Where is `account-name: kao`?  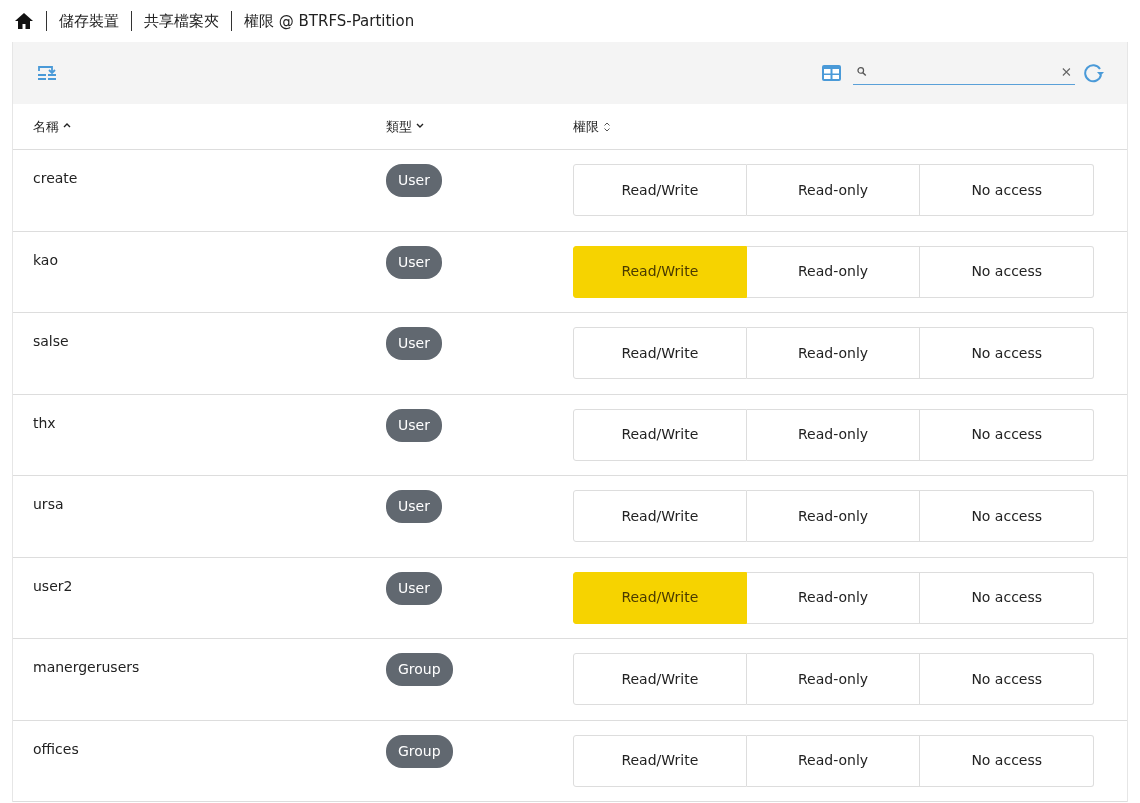 account-name: kao is located at coordinates (45, 259).